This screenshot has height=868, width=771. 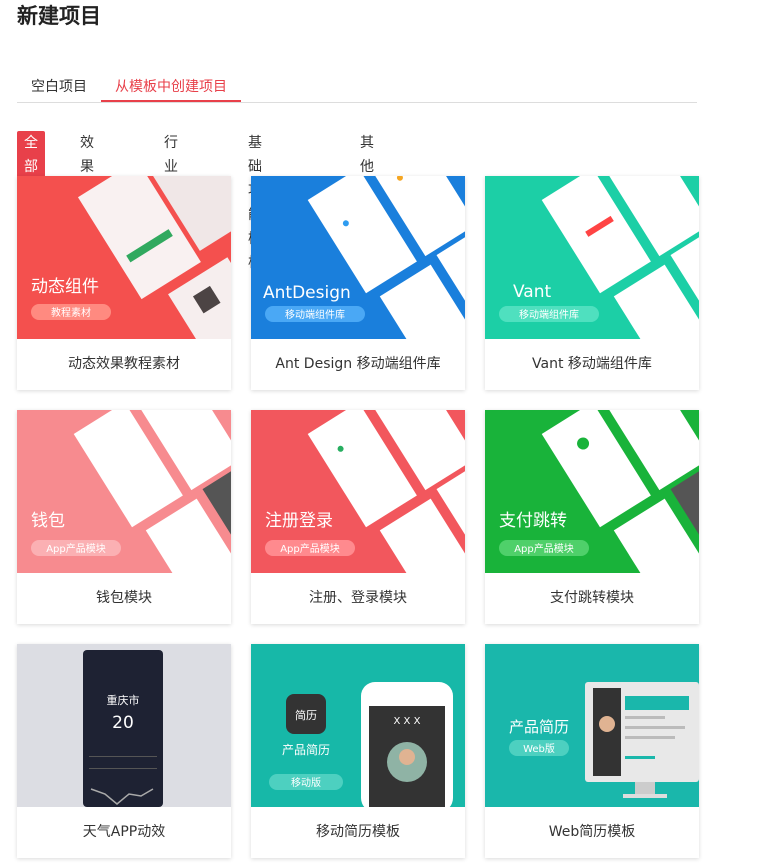 I want to click on template-name: 支付跳转模块, so click(x=592, y=598).